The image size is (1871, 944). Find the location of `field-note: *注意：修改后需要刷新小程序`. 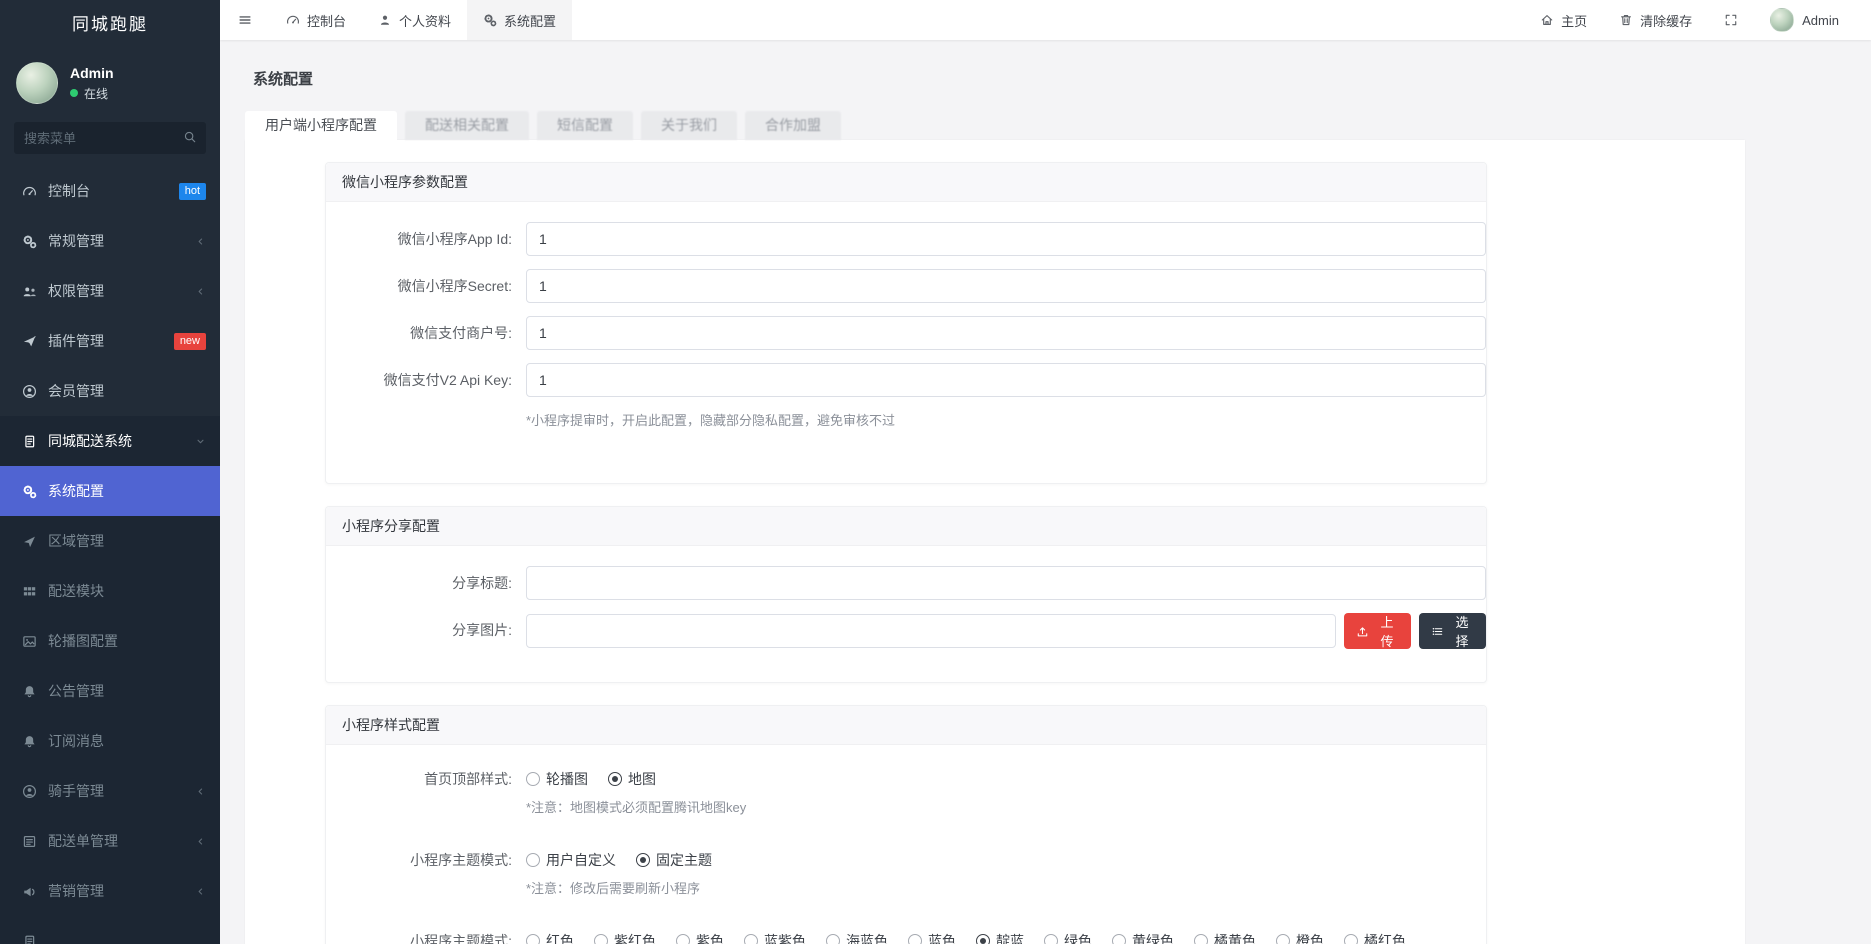

field-note: *注意：修改后需要刷新小程序 is located at coordinates (613, 888).